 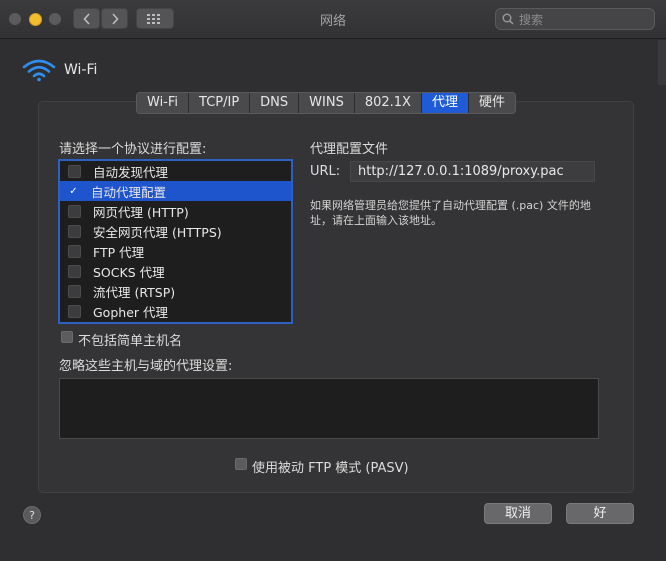 I want to click on tab-dns: DNS, so click(x=275, y=103).